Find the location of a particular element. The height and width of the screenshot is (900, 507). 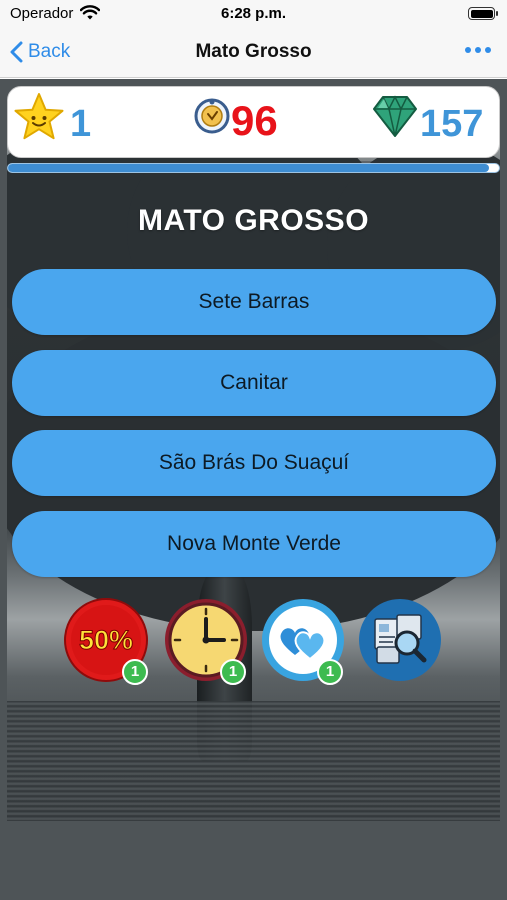

status-bar: Operador 6:28 p.m. is located at coordinates (253, 14).